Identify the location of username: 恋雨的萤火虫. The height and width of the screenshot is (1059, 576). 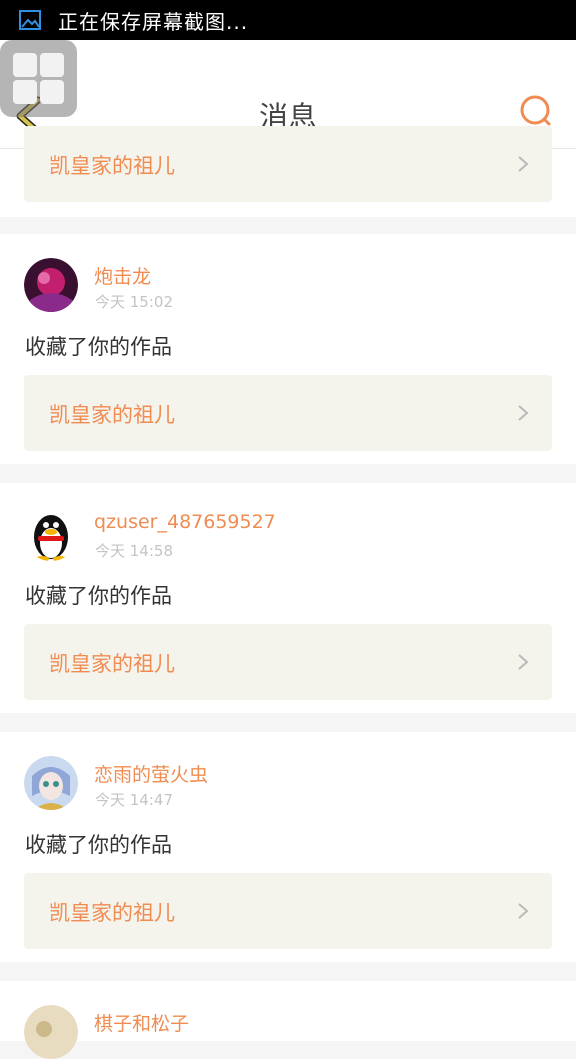
(151, 773).